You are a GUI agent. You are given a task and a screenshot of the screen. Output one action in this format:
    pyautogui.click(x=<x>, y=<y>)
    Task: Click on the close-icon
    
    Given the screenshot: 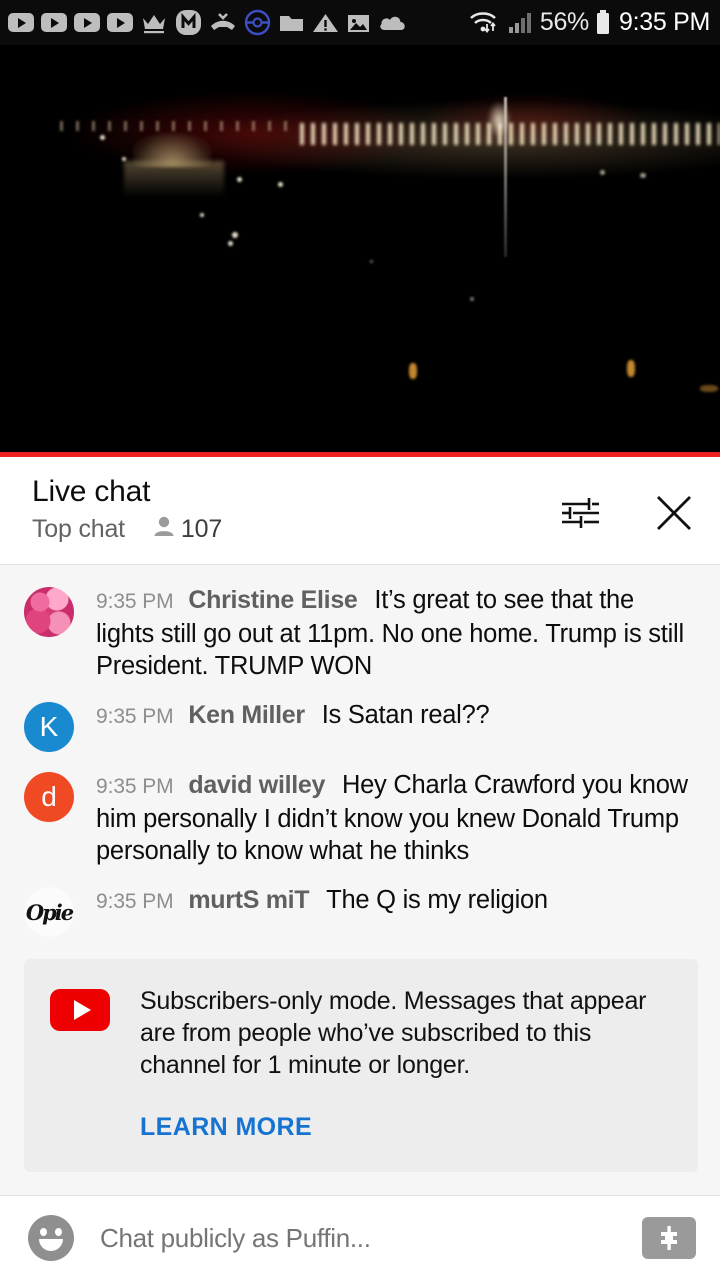 What is the action you would take?
    pyautogui.click(x=674, y=513)
    